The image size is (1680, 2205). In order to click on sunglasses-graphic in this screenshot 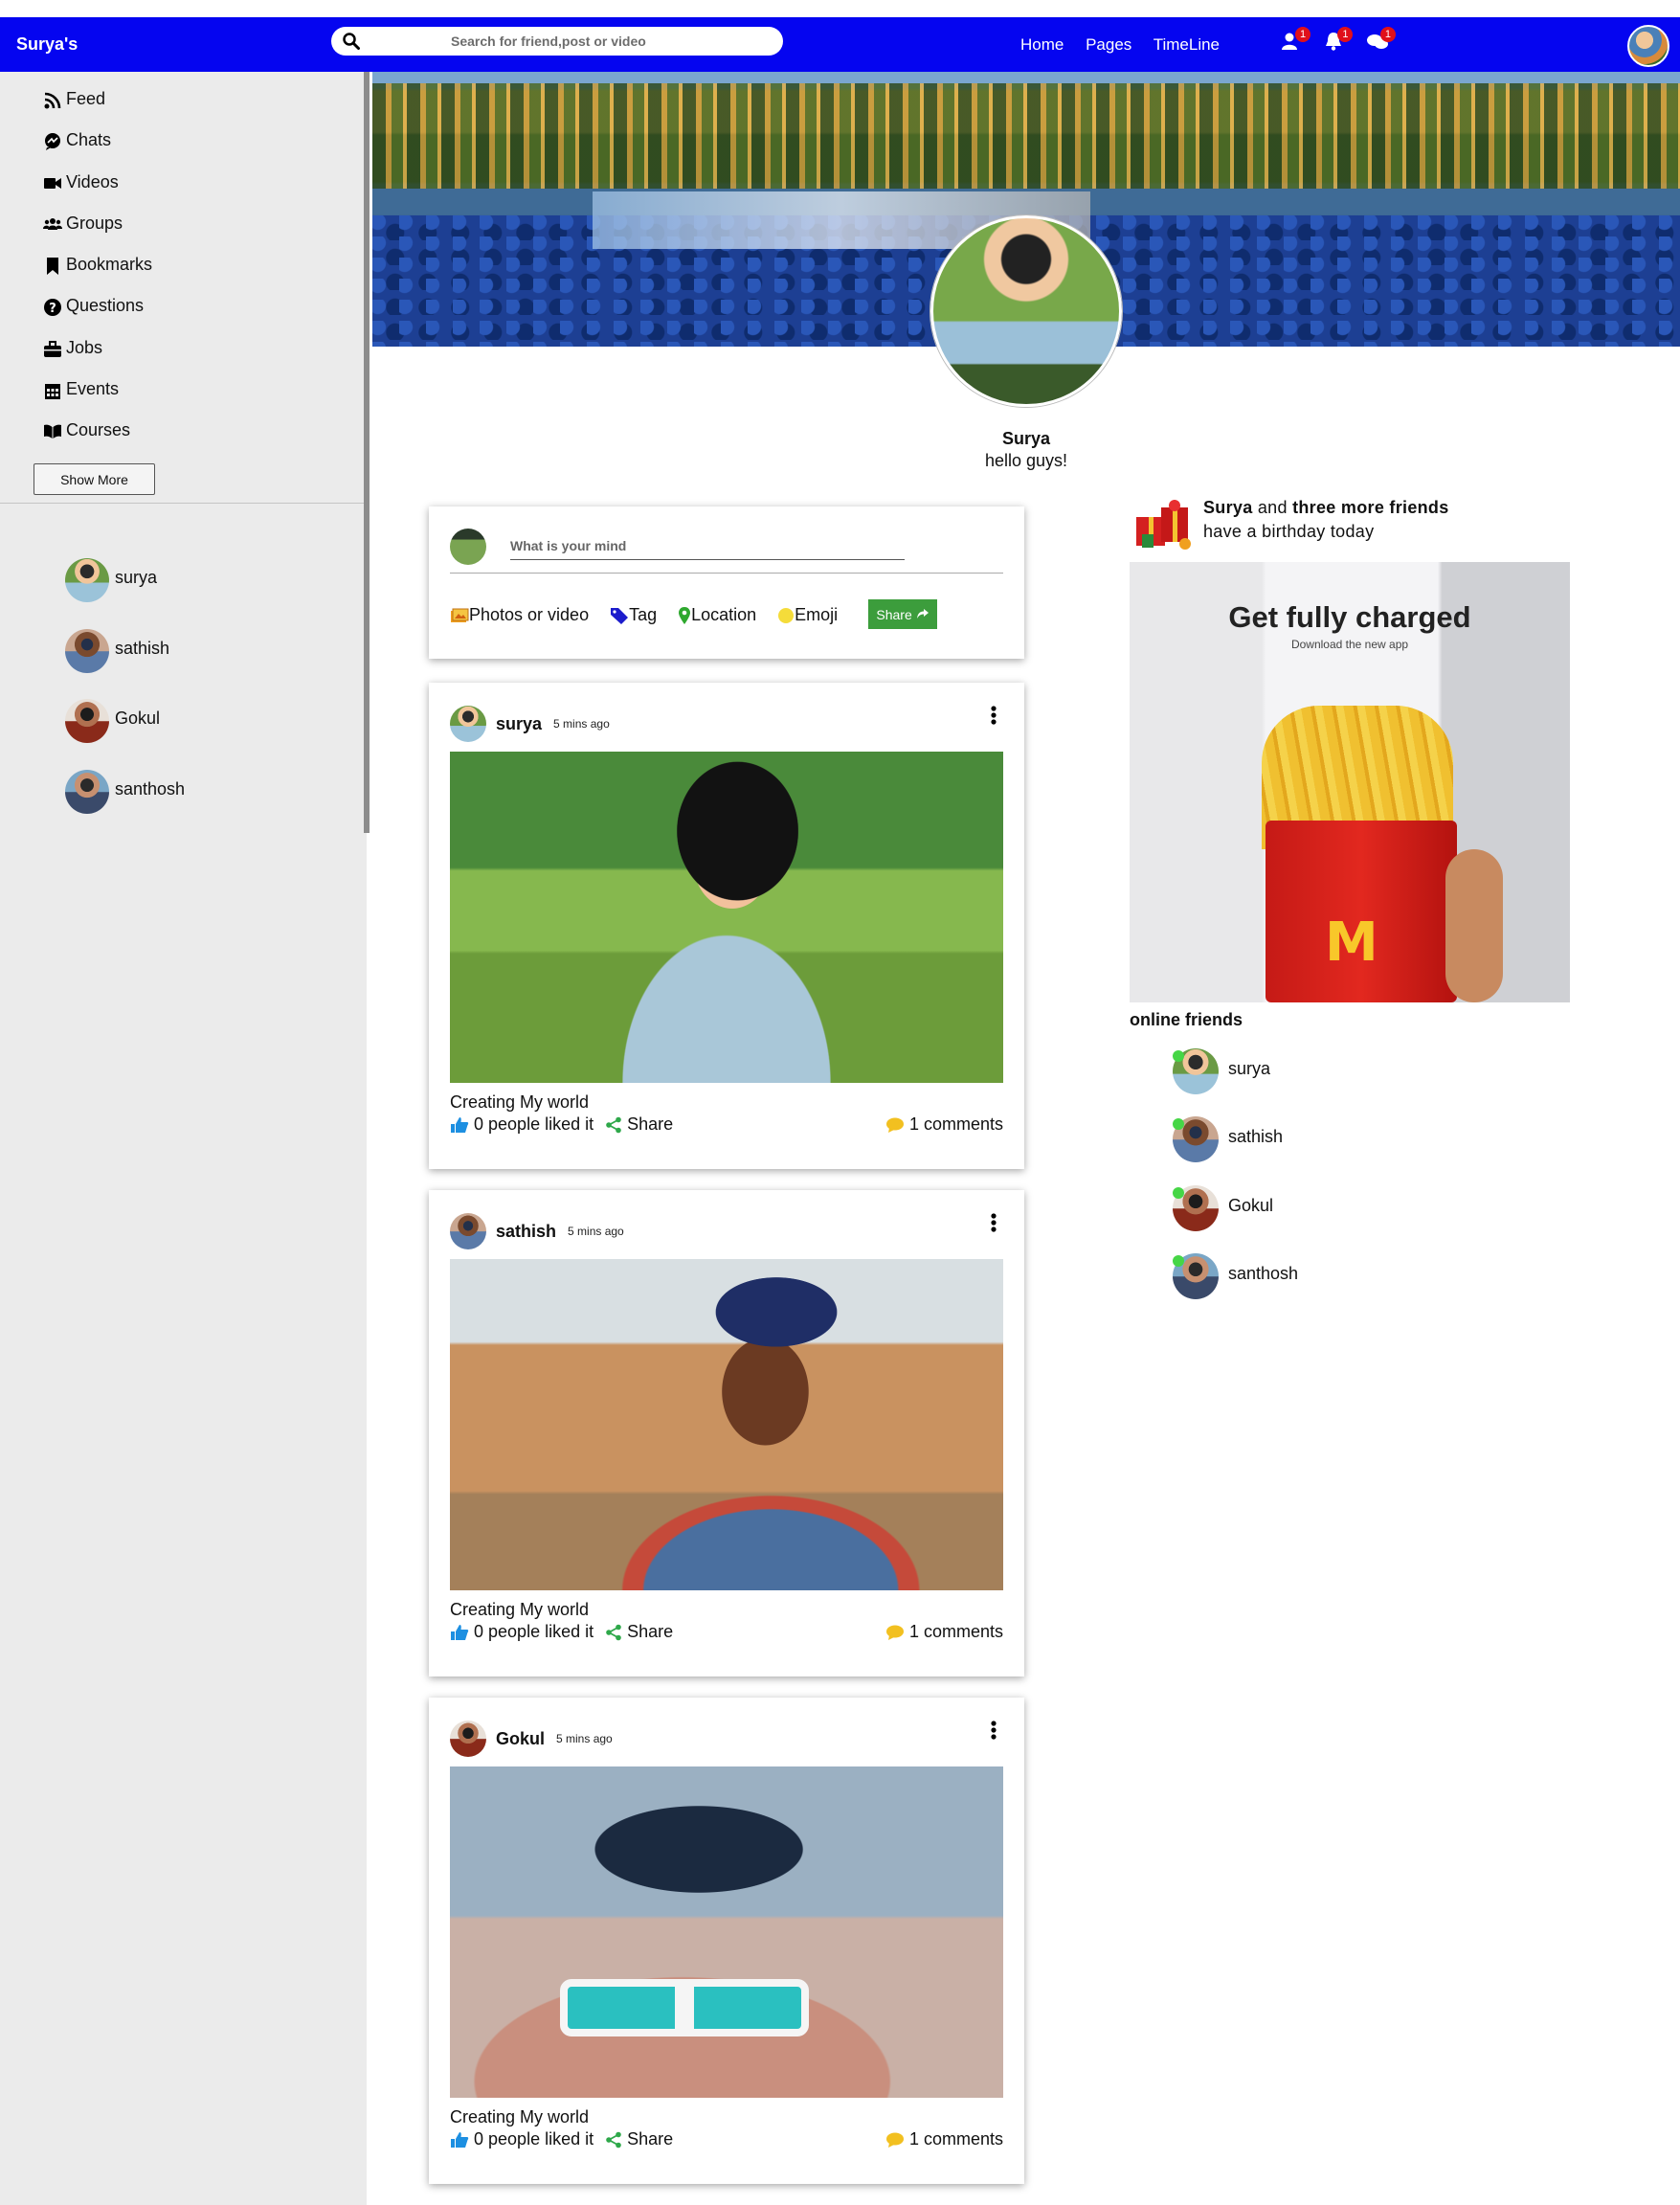, I will do `click(685, 2007)`.